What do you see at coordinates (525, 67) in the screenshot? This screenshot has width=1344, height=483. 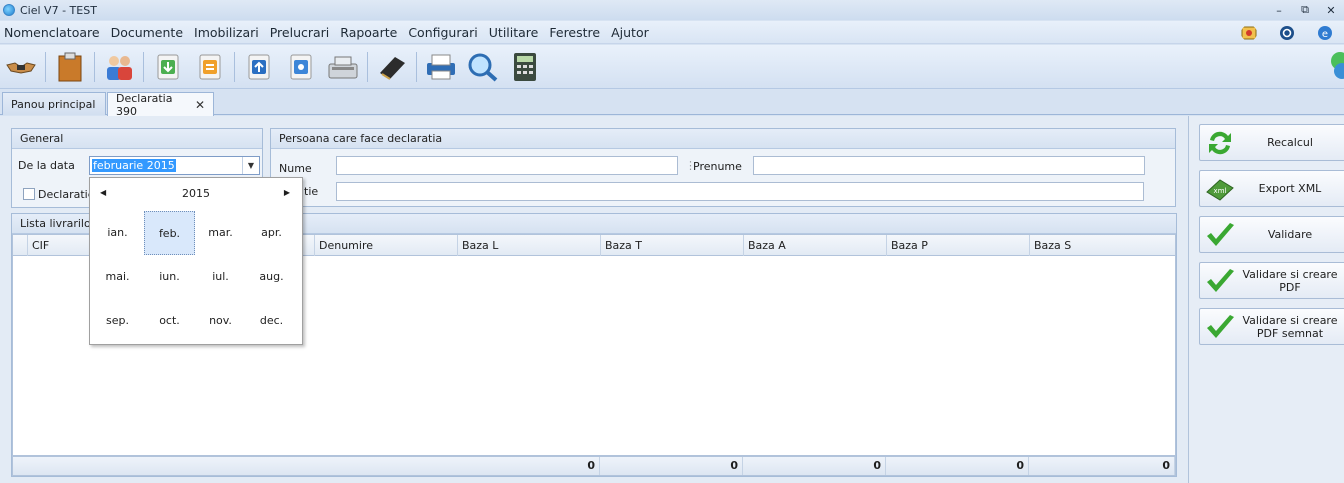 I see `calculator-icon` at bounding box center [525, 67].